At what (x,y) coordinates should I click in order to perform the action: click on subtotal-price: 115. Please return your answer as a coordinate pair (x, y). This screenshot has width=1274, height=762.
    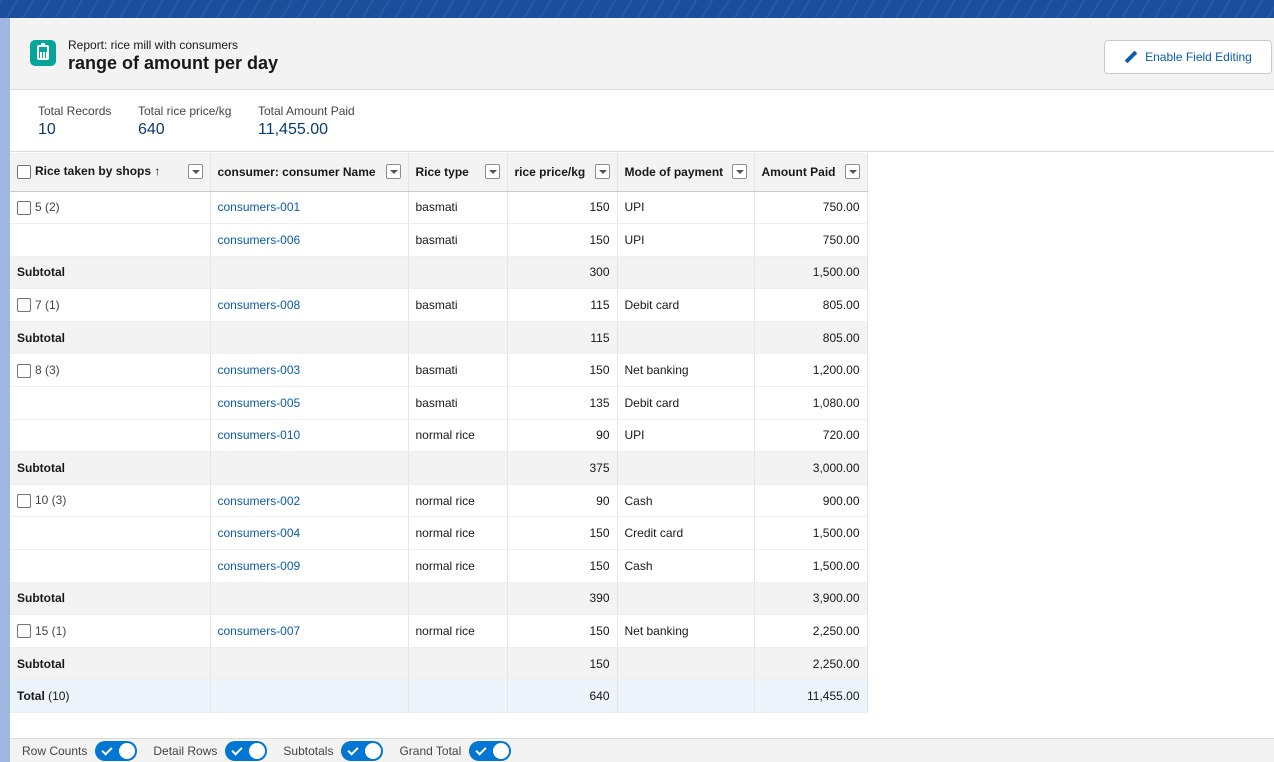
    Looking at the image, I should click on (562, 338).